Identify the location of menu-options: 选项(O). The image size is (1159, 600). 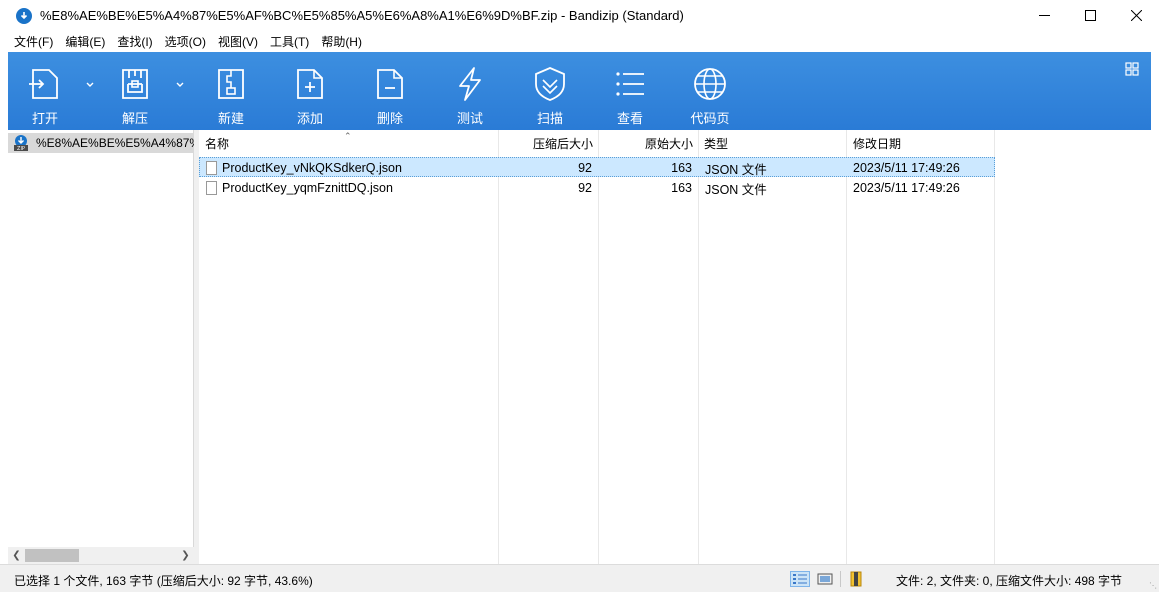
(185, 41).